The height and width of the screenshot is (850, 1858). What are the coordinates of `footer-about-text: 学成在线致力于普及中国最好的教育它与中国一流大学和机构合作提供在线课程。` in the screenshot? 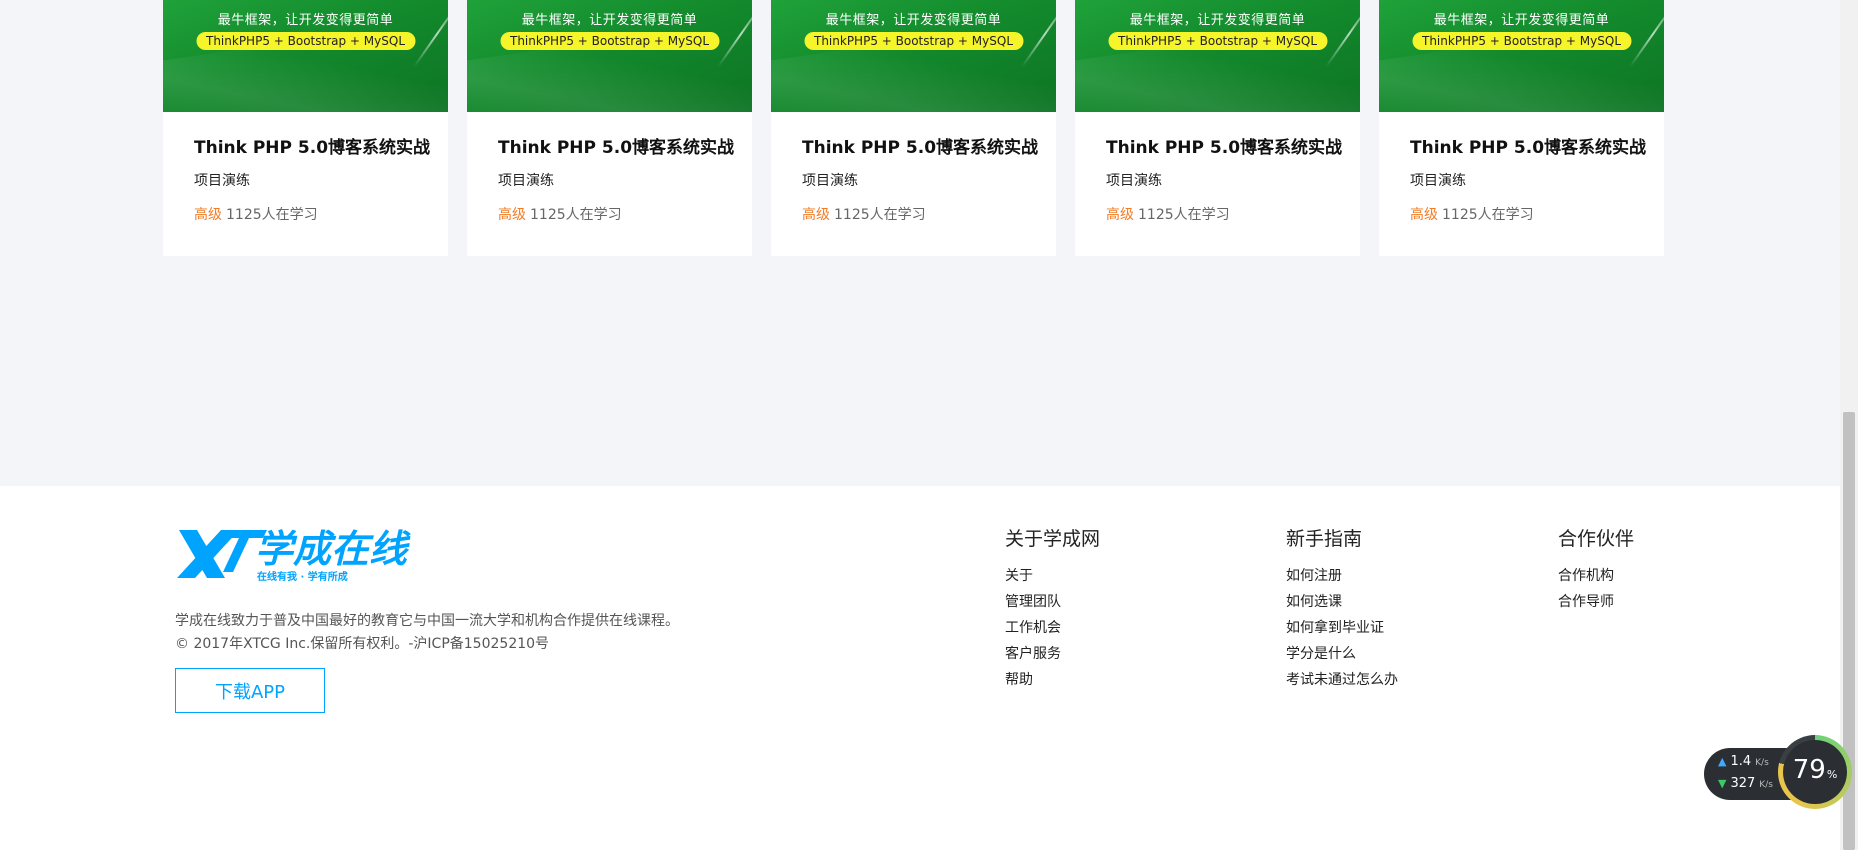 It's located at (427, 621).